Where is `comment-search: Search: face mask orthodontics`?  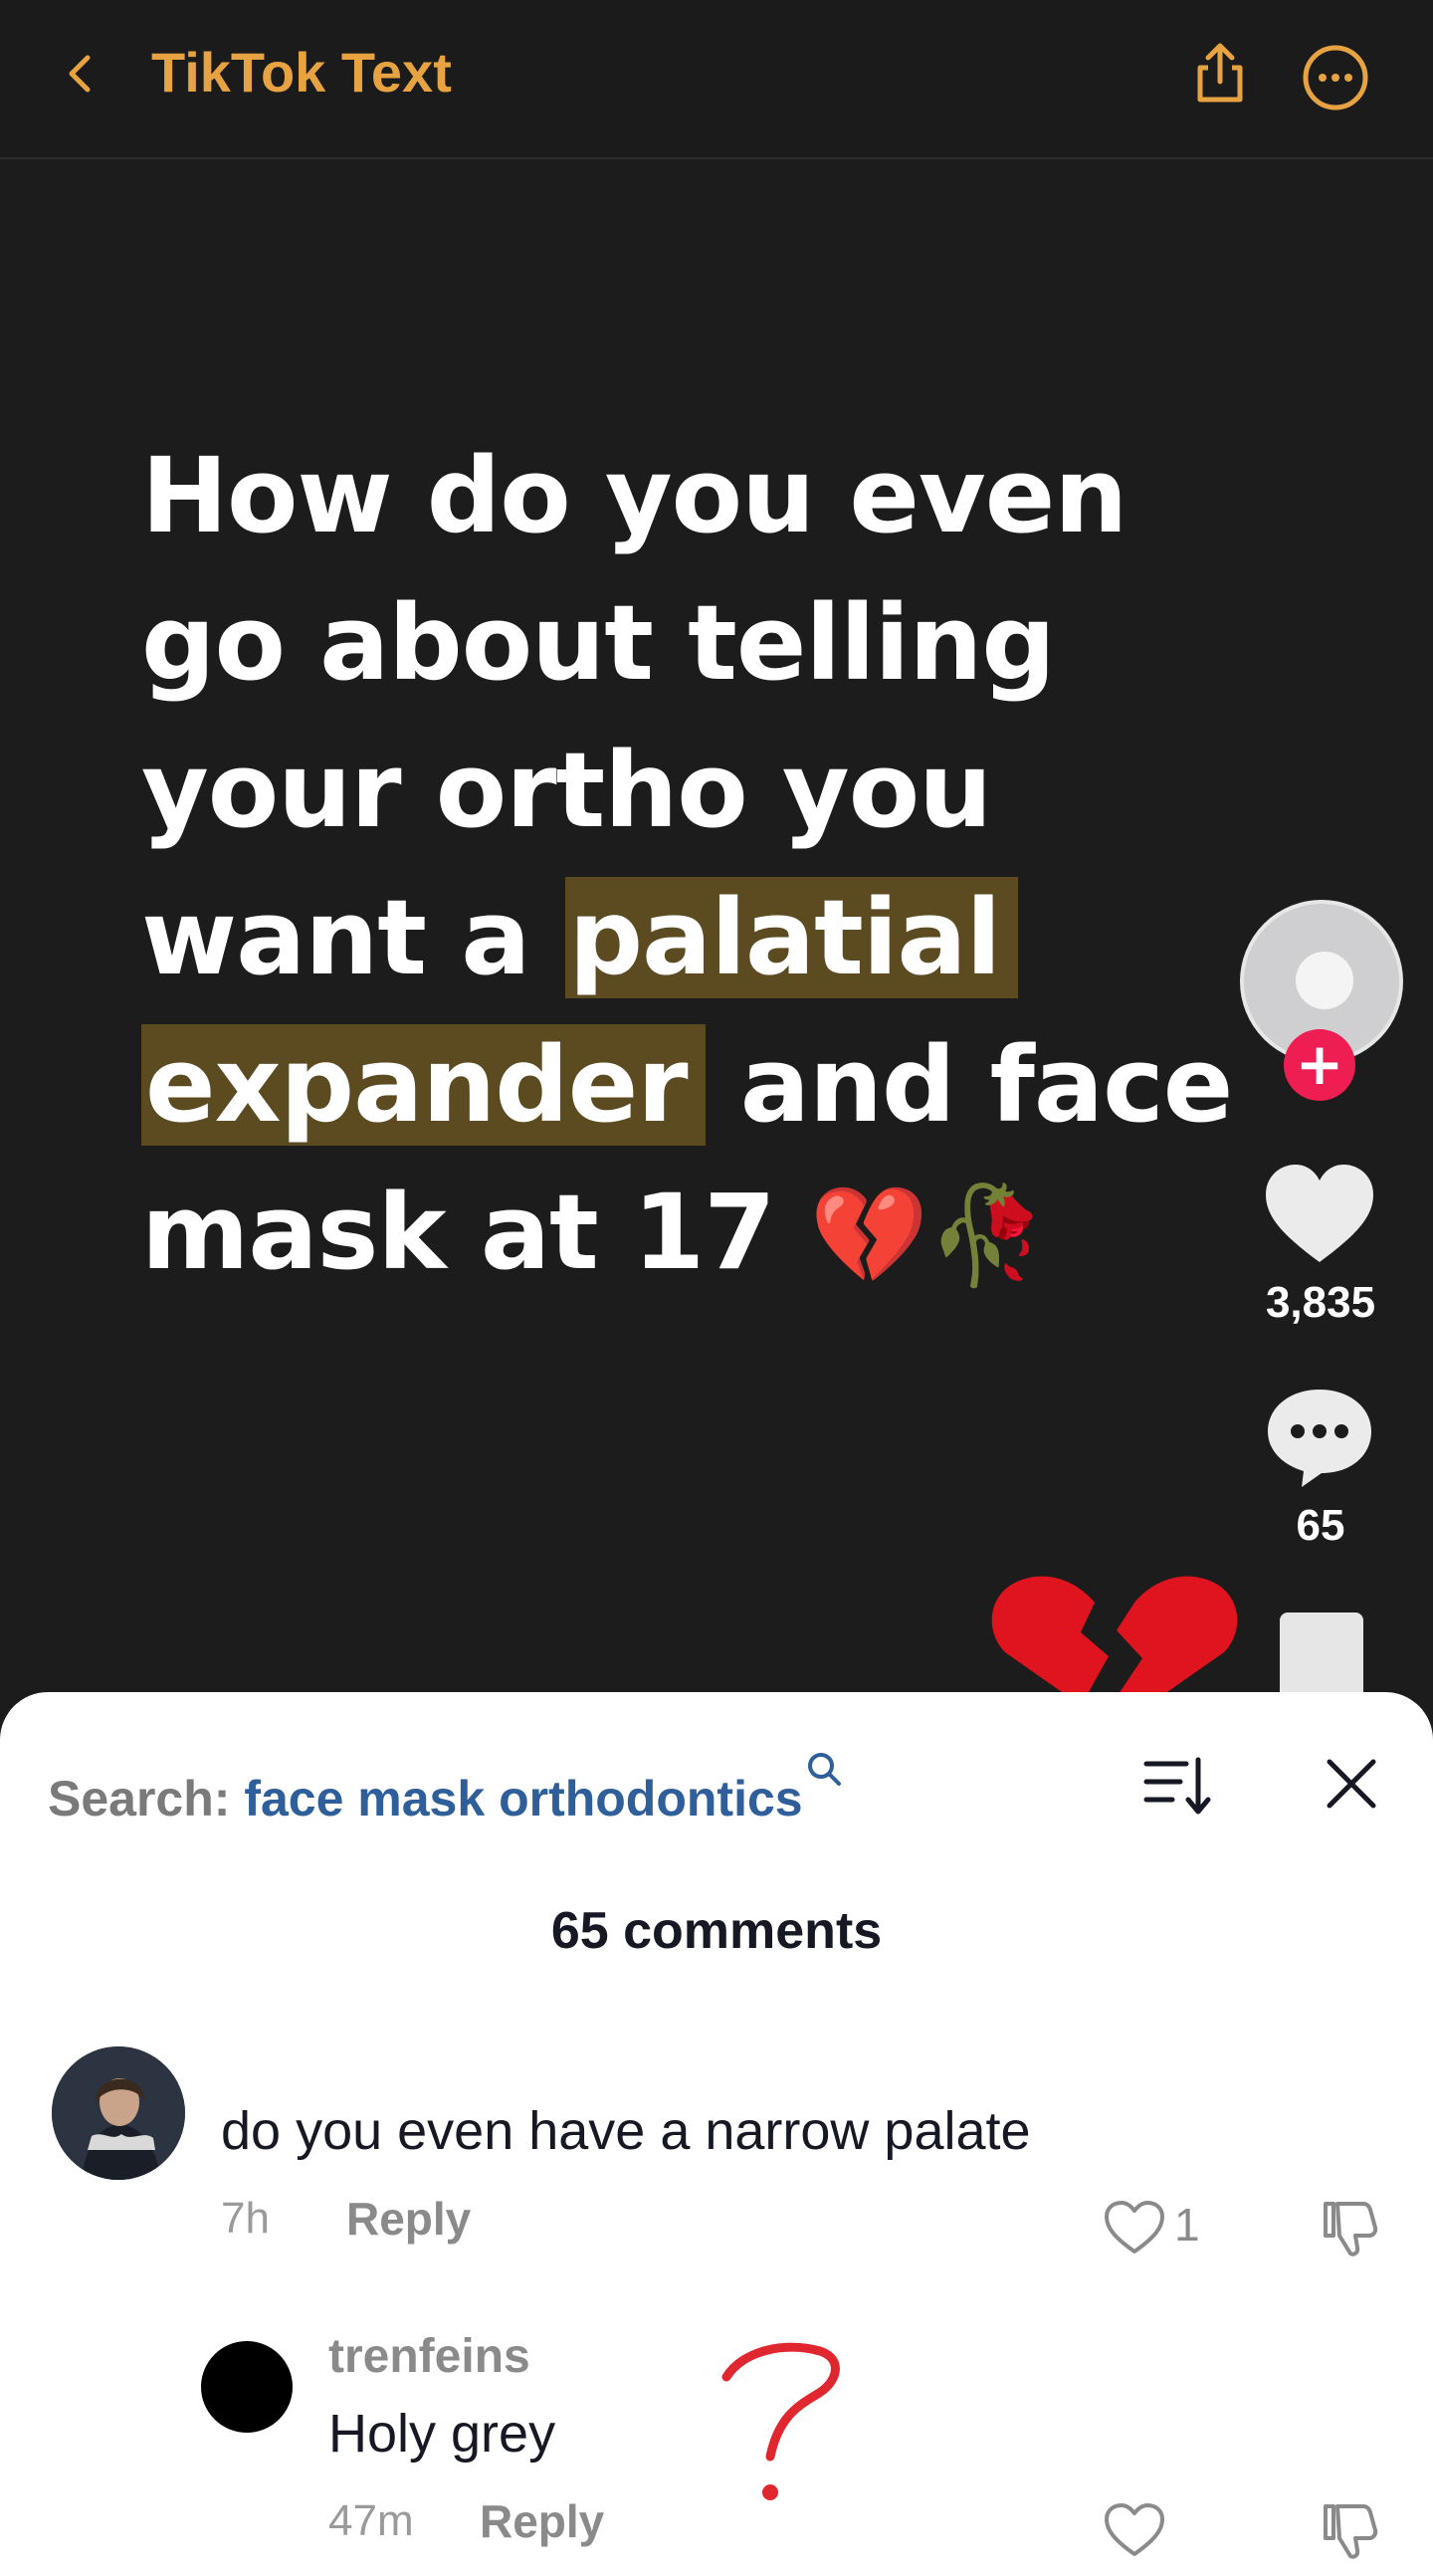 comment-search: Search: face mask orthodontics is located at coordinates (445, 1788).